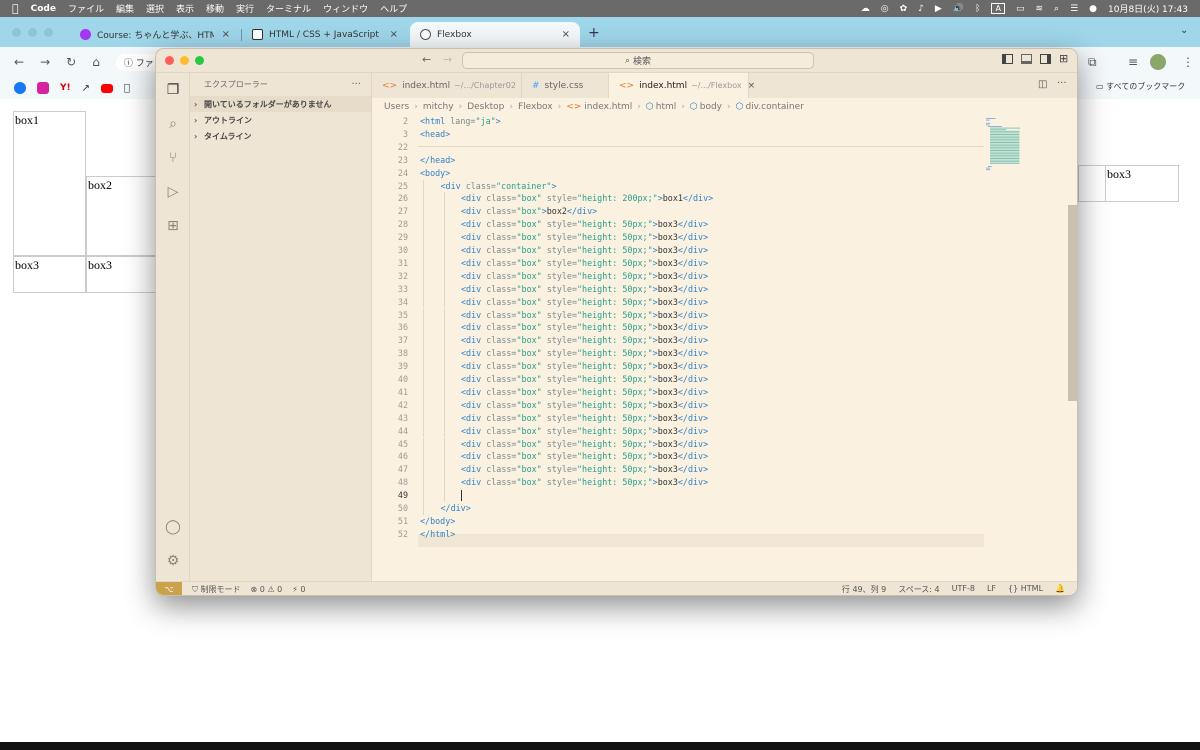 This screenshot has width=1200, height=750. Describe the element at coordinates (107, 88) in the screenshot. I see `youtube-icon` at that location.